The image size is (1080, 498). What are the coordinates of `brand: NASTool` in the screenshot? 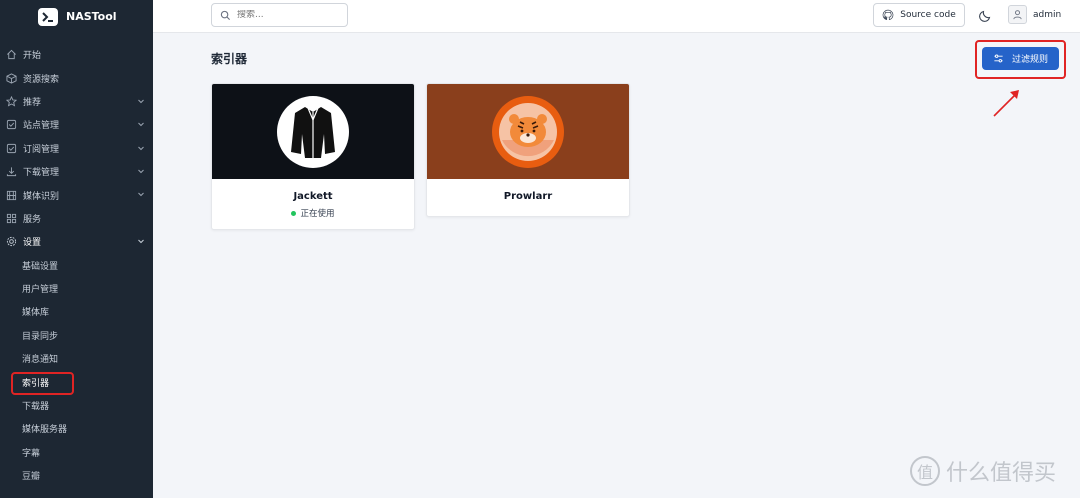 It's located at (76, 16).